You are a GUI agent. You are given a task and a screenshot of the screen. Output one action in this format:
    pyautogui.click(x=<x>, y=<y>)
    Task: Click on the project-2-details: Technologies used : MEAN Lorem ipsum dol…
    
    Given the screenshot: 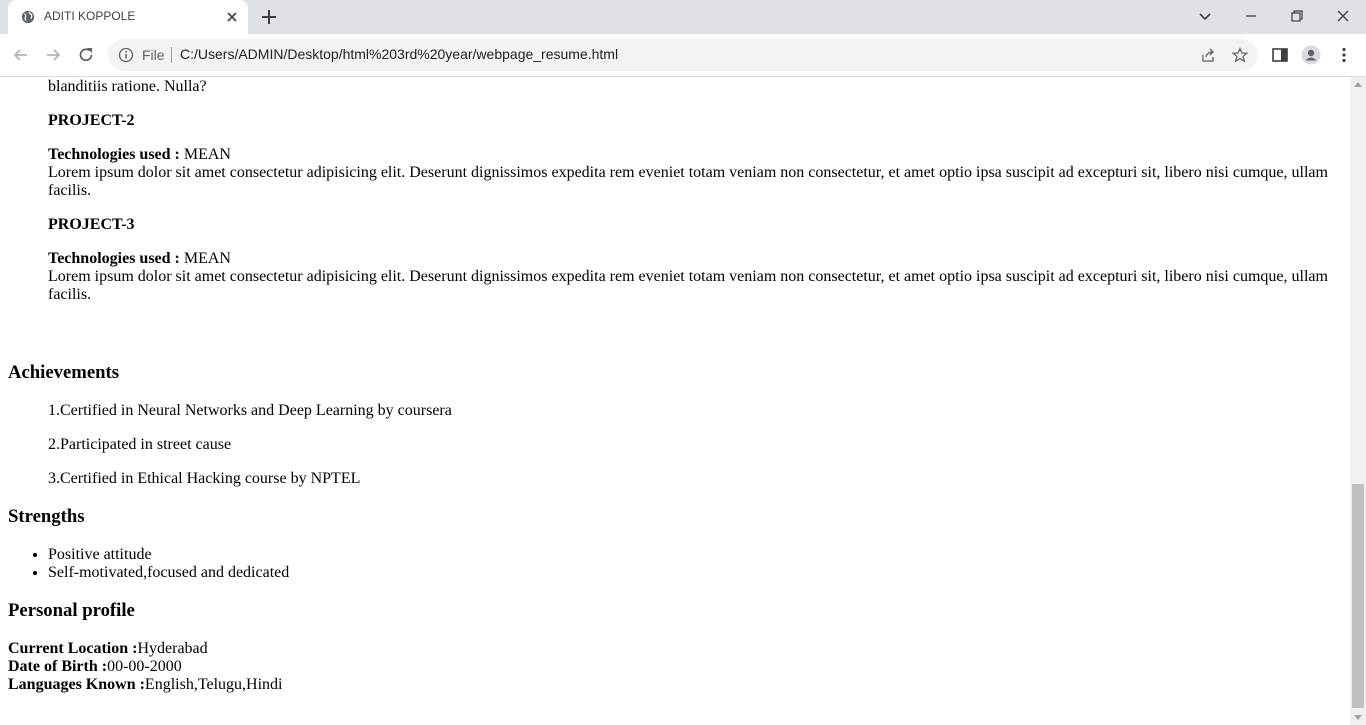 What is the action you would take?
    pyautogui.click(x=688, y=173)
    